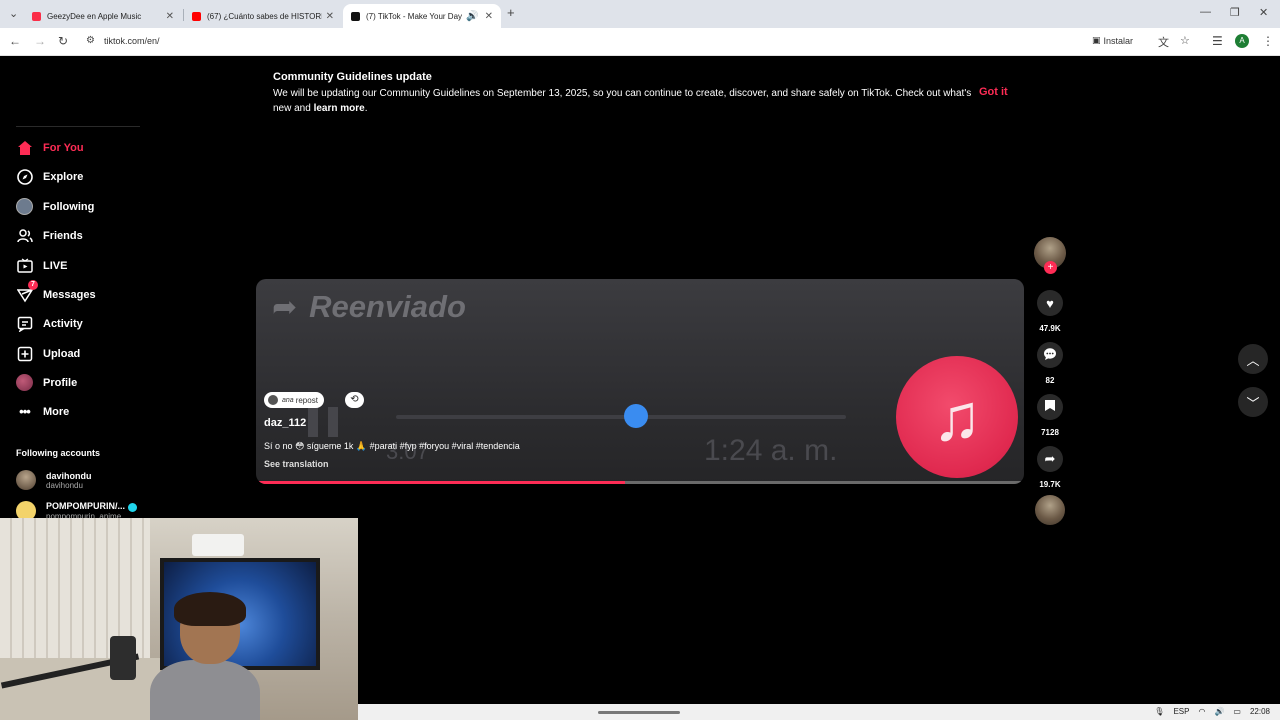  Describe the element at coordinates (1181, 711) in the screenshot. I see `language-indicator: ESP` at that location.